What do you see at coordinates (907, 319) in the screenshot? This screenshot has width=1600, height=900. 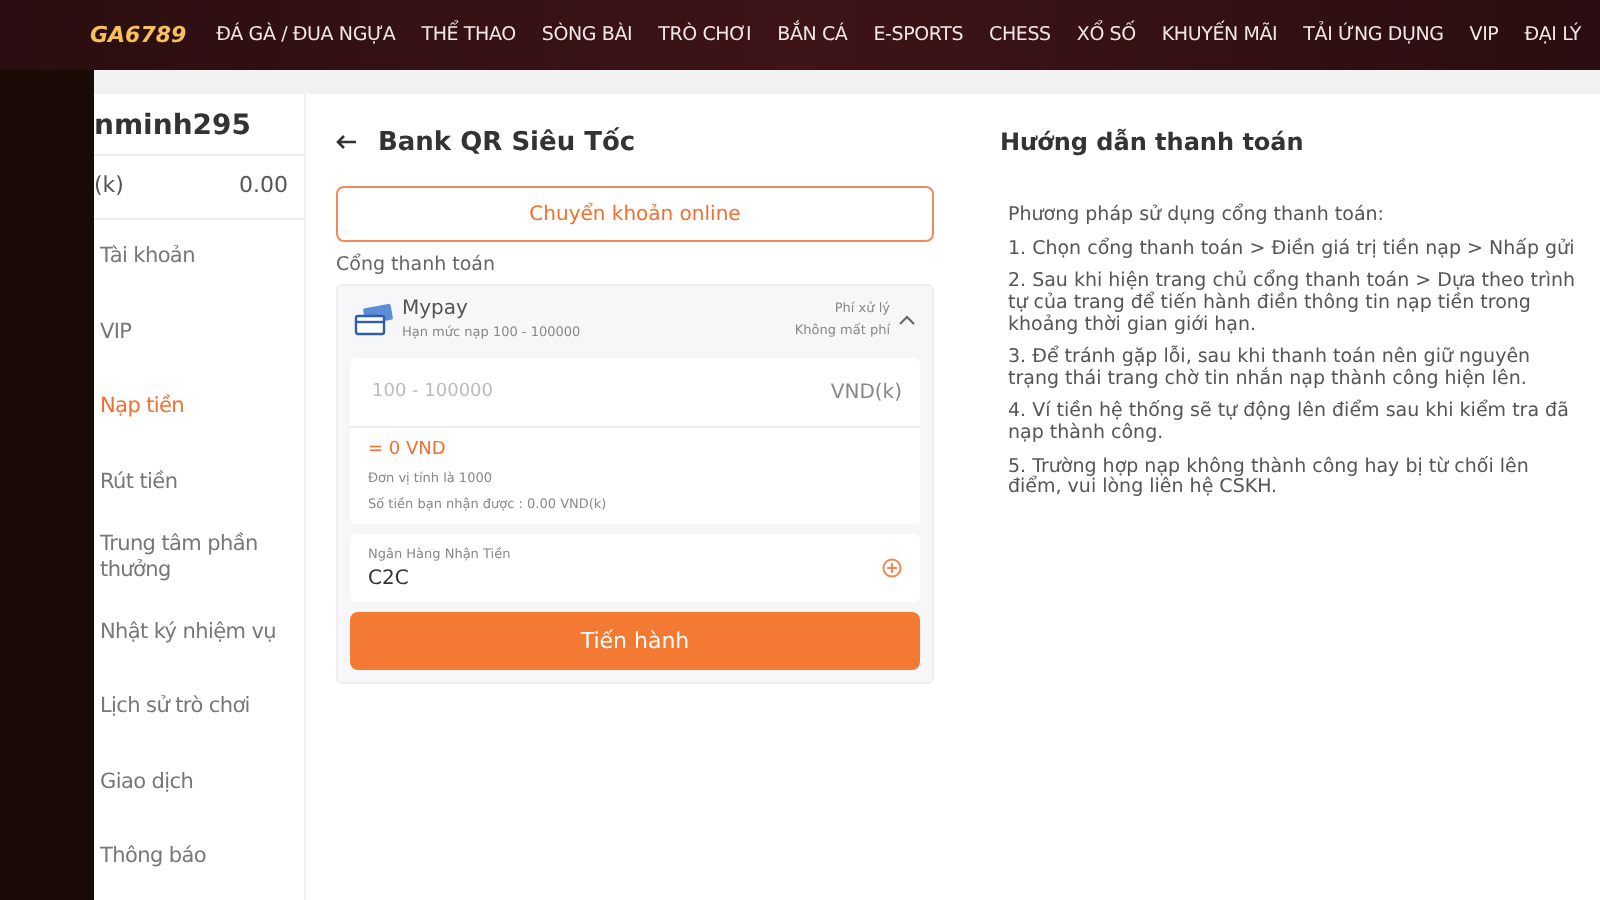 I see `chevron-icon` at bounding box center [907, 319].